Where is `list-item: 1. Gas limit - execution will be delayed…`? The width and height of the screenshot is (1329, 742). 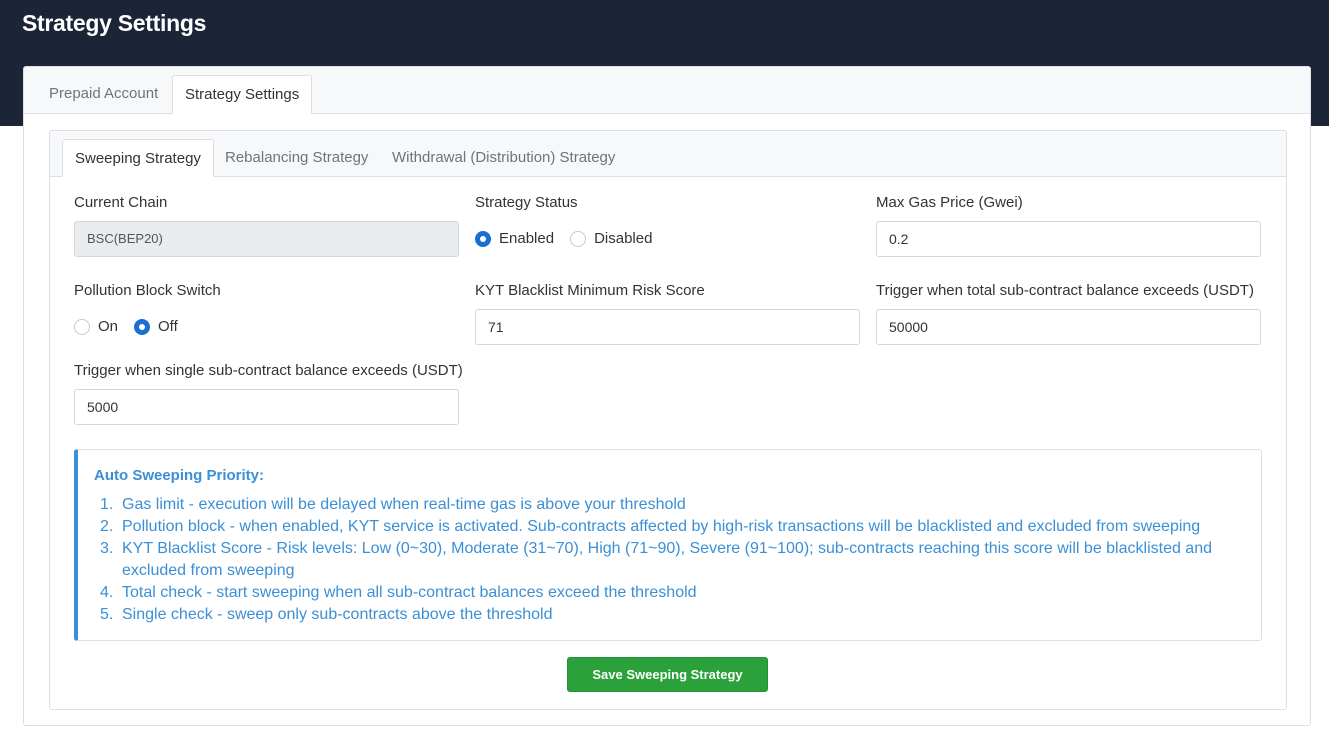 list-item: 1. Gas limit - execution will be delayed… is located at coordinates (675, 505).